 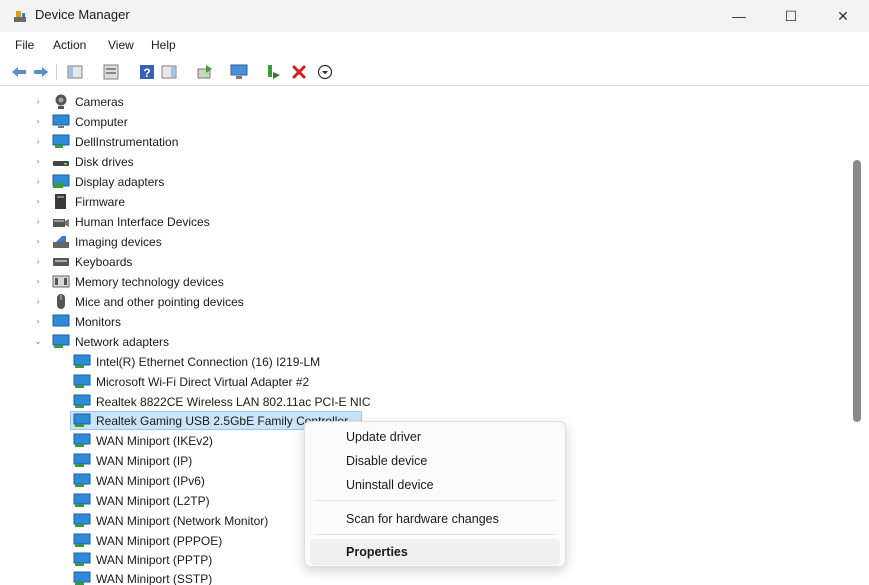 What do you see at coordinates (61, 121) in the screenshot?
I see `computer-icon` at bounding box center [61, 121].